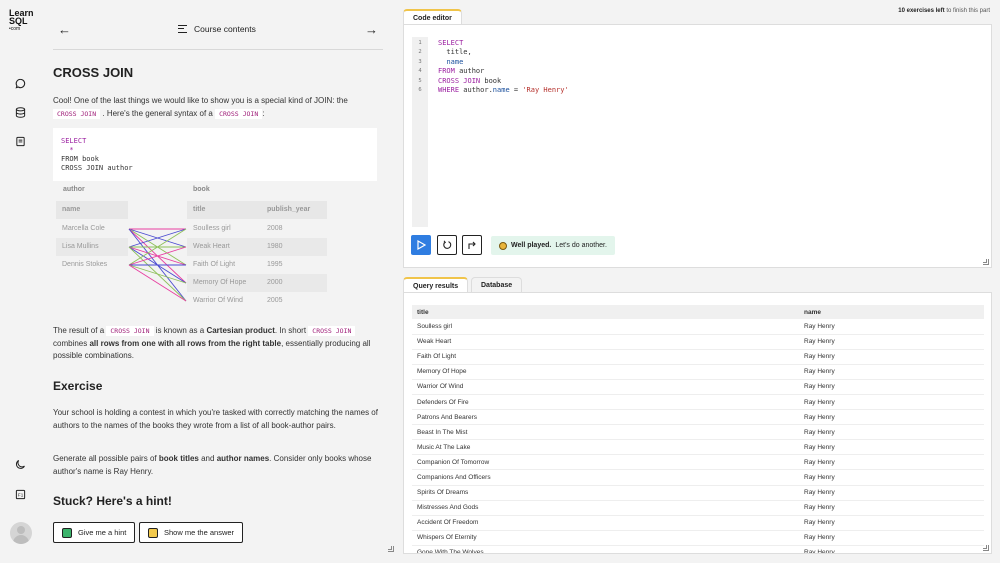 The width and height of the screenshot is (1000, 563). Describe the element at coordinates (20, 281) in the screenshot. I see `left-rail: Learn SQL •com F1` at that location.